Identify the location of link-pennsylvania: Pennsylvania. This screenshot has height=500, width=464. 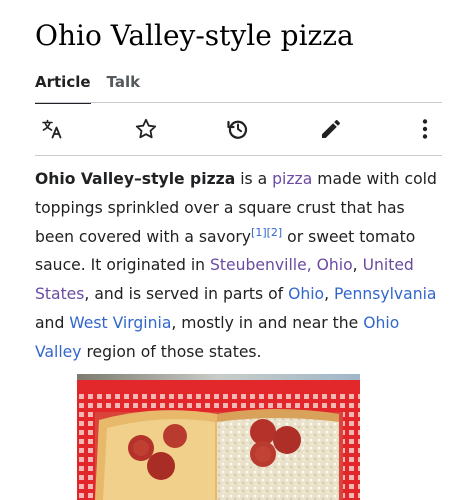
(385, 294).